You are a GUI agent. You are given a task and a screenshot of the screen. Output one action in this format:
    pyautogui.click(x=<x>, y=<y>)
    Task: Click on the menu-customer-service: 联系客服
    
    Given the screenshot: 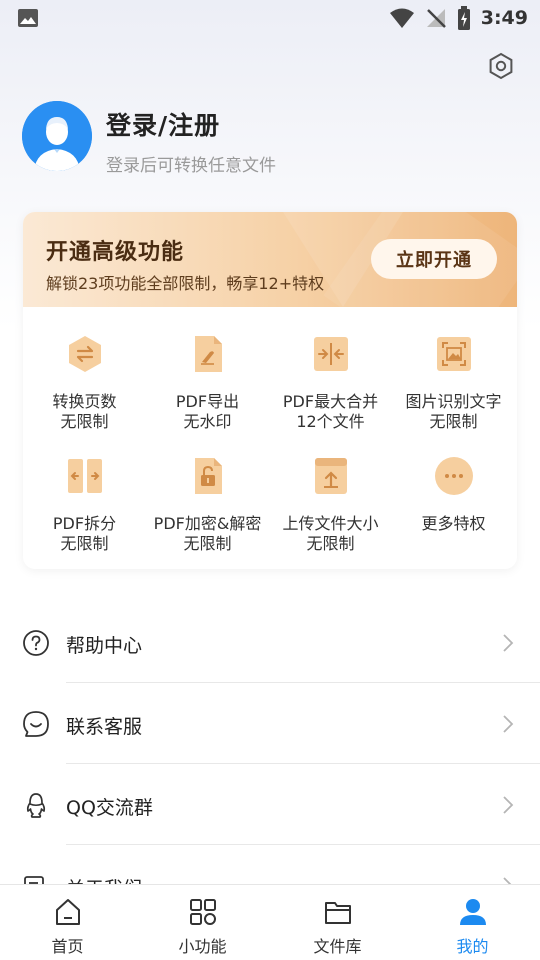 What is the action you would take?
    pyautogui.click(x=270, y=723)
    